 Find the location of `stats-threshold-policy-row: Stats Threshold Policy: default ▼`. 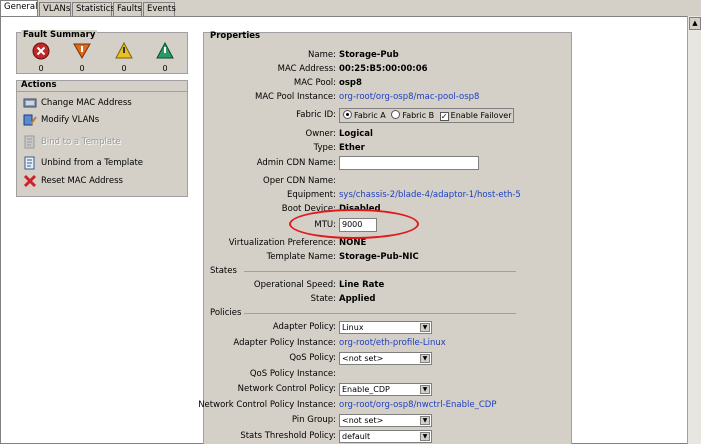

stats-threshold-policy-row: Stats Threshold Policy: default ▼ is located at coordinates (384, 436).